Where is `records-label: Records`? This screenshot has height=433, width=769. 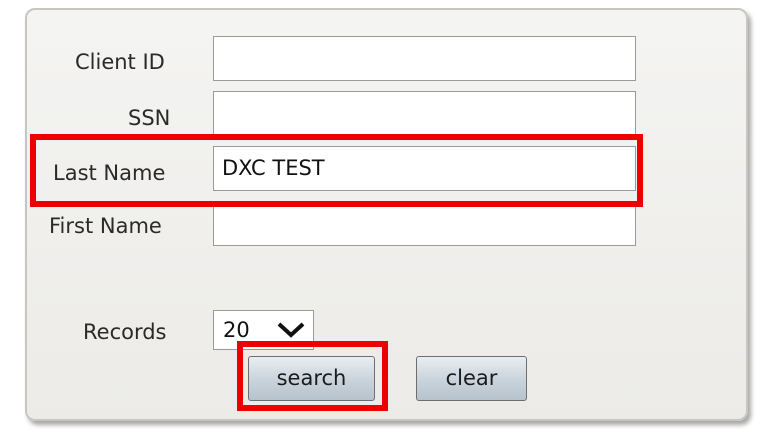 records-label: Records is located at coordinates (125, 332).